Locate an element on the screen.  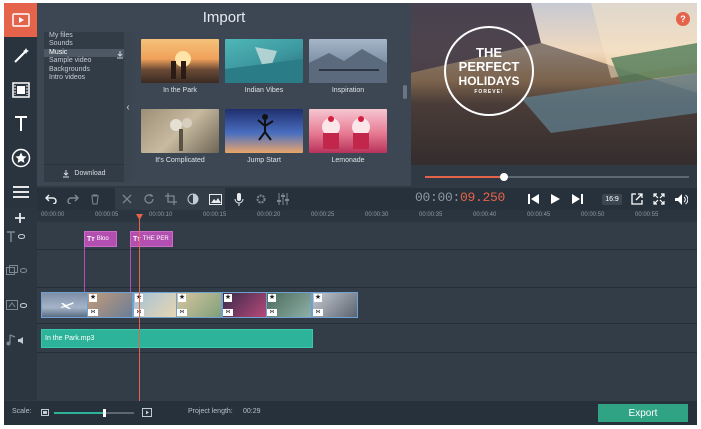
empty-track is located at coordinates (367, 377).